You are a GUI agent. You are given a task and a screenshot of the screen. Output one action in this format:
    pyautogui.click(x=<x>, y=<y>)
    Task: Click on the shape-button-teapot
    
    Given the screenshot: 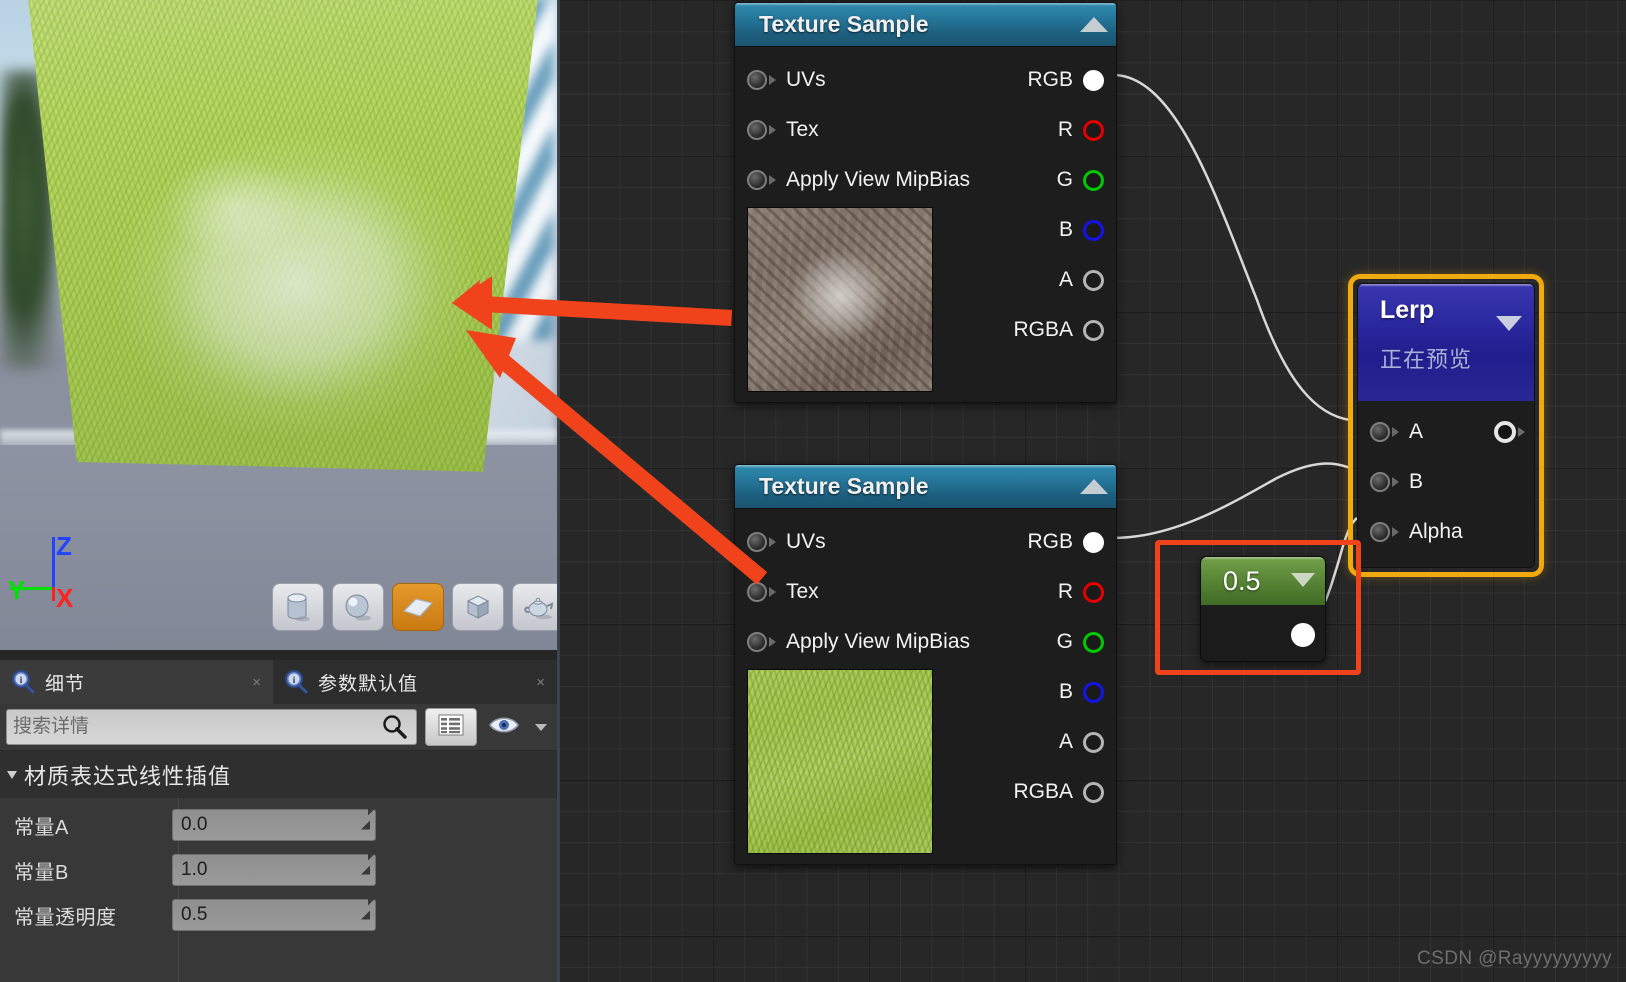 What is the action you would take?
    pyautogui.click(x=534, y=607)
    